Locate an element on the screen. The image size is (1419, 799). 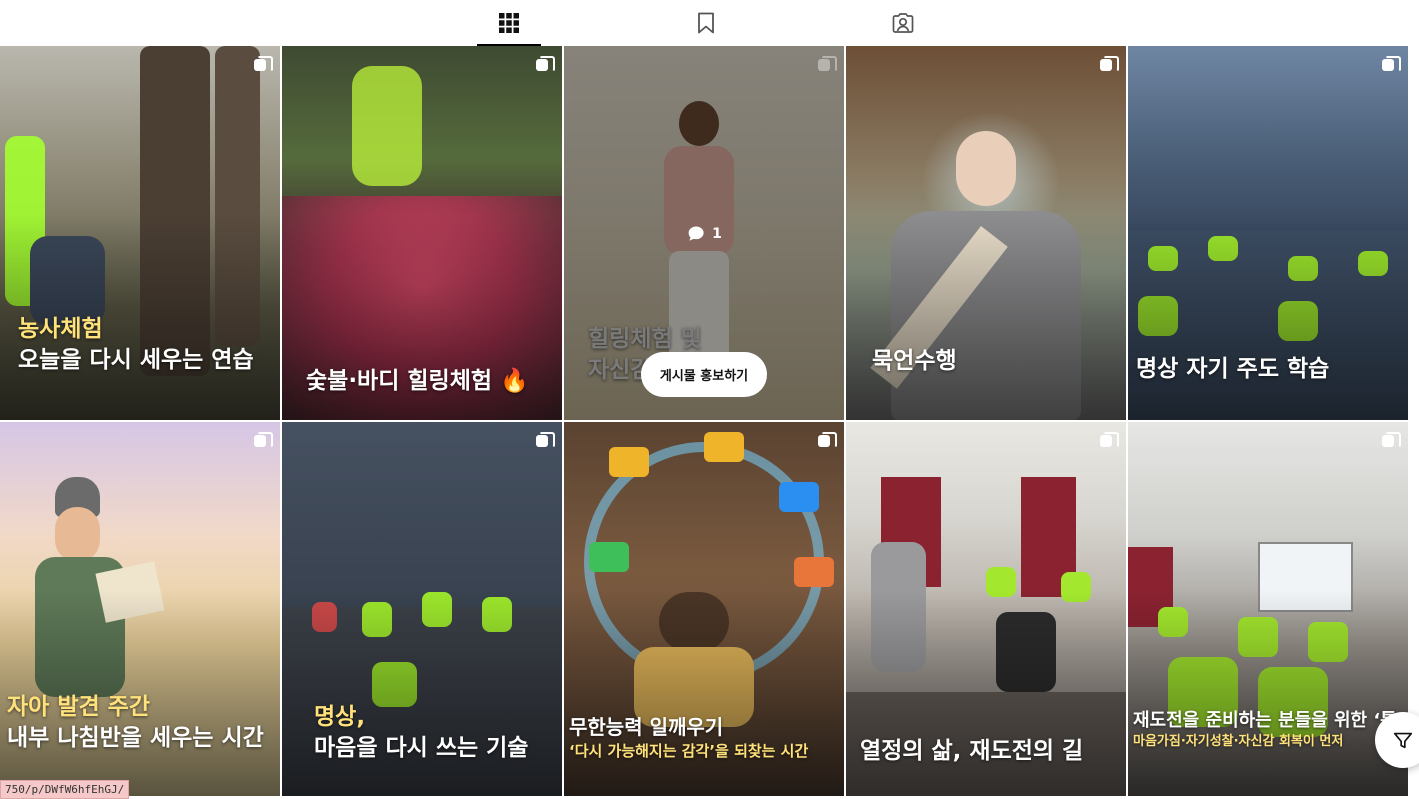
promote-post-button: 게시물 홍보하기 is located at coordinates (704, 374).